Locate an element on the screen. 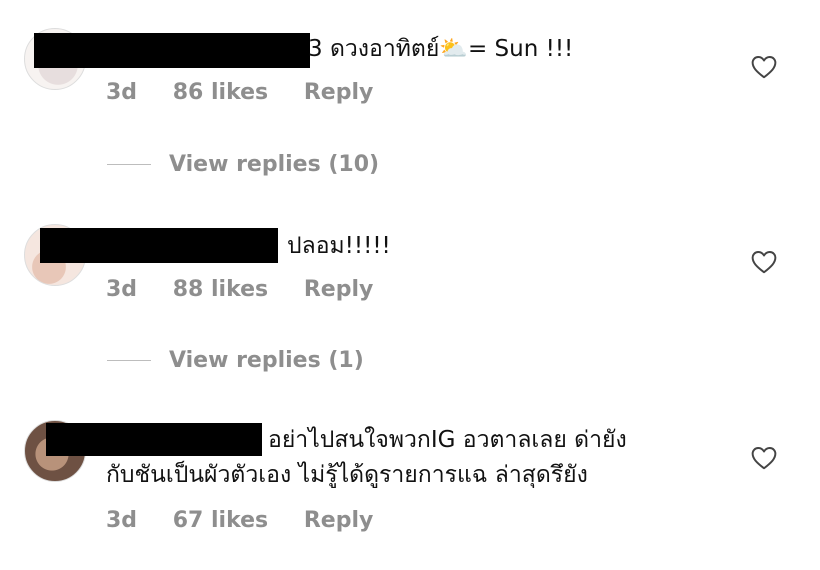 Image resolution: width=820 pixels, height=570 pixels. like-count: 67 likes is located at coordinates (220, 520).